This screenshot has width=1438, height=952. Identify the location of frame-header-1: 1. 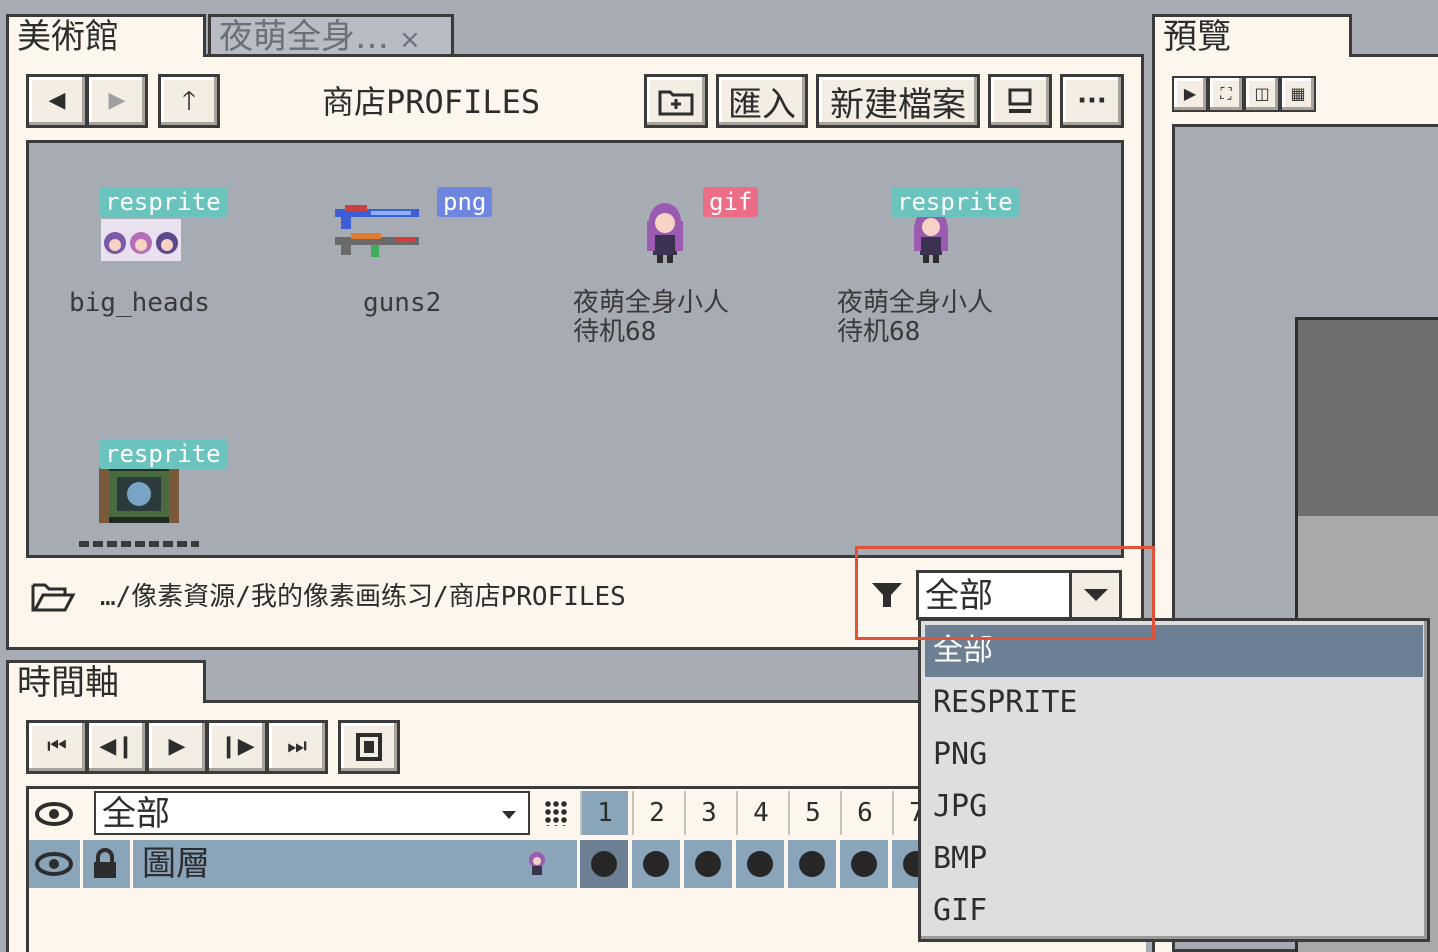
(604, 813).